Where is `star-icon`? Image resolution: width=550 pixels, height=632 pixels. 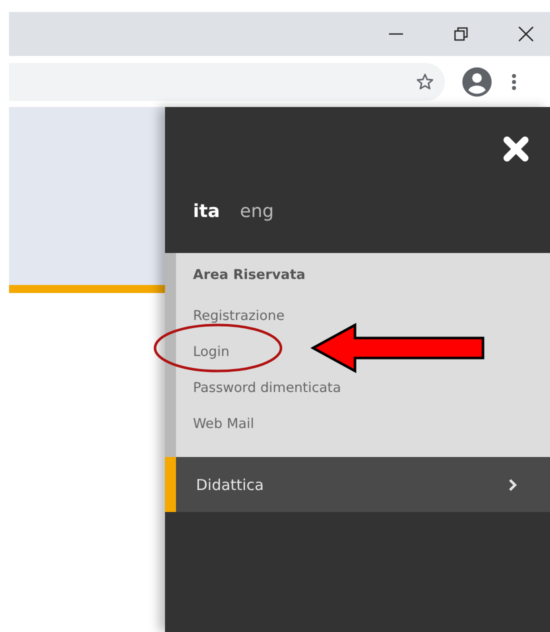 star-icon is located at coordinates (425, 82).